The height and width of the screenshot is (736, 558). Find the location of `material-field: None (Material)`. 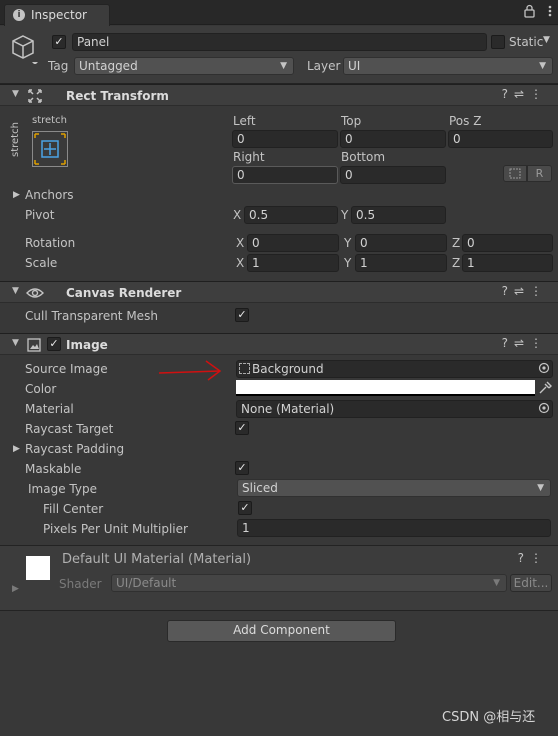

material-field: None (Material) is located at coordinates (394, 409).